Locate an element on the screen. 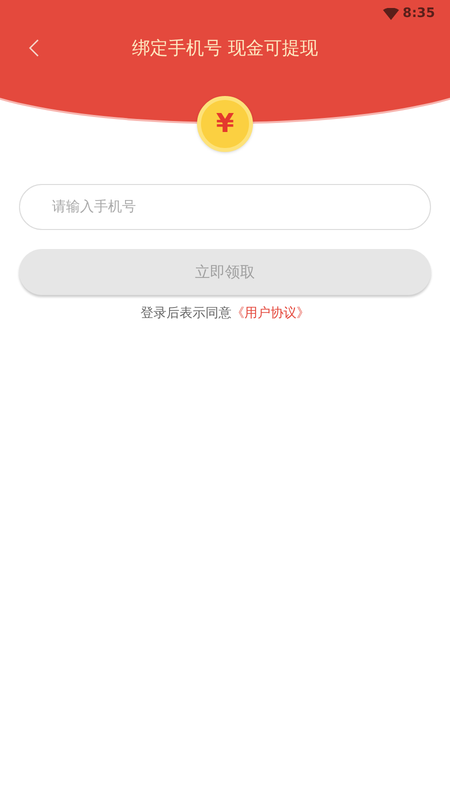 Image resolution: width=450 pixels, height=801 pixels. user-agreement-link: 《用户协议》 is located at coordinates (271, 314).